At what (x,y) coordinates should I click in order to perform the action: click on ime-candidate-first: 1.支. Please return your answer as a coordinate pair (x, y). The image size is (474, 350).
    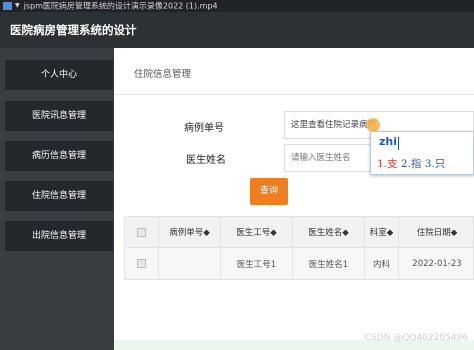
    Looking at the image, I should click on (387, 164).